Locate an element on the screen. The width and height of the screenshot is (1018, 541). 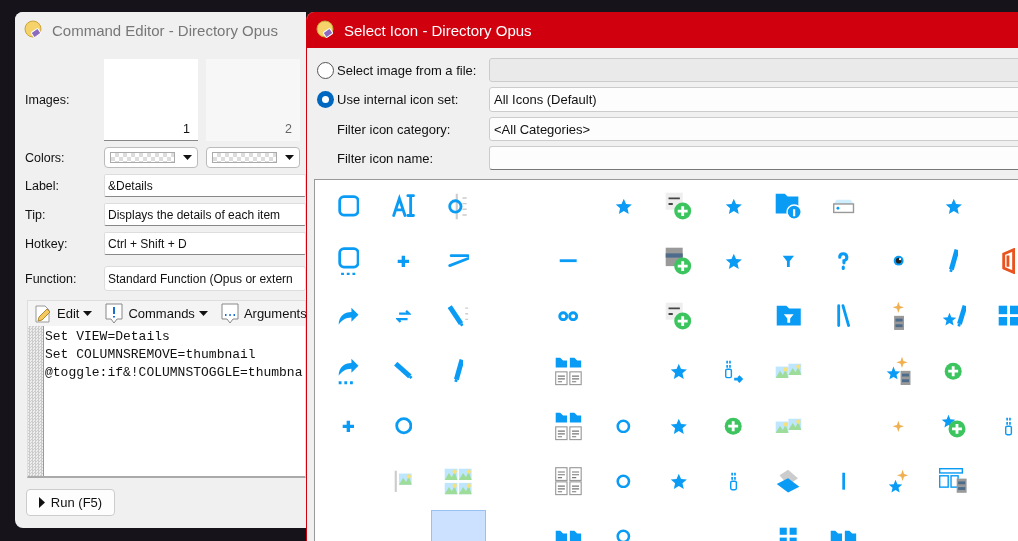
swap-icon is located at coordinates (403, 316).